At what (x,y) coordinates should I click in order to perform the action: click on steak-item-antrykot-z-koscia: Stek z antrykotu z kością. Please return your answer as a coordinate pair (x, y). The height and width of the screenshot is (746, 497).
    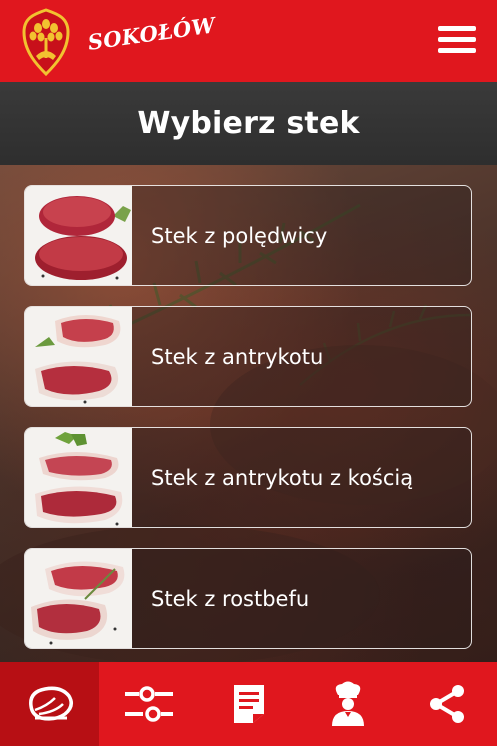
    Looking at the image, I should click on (248, 477).